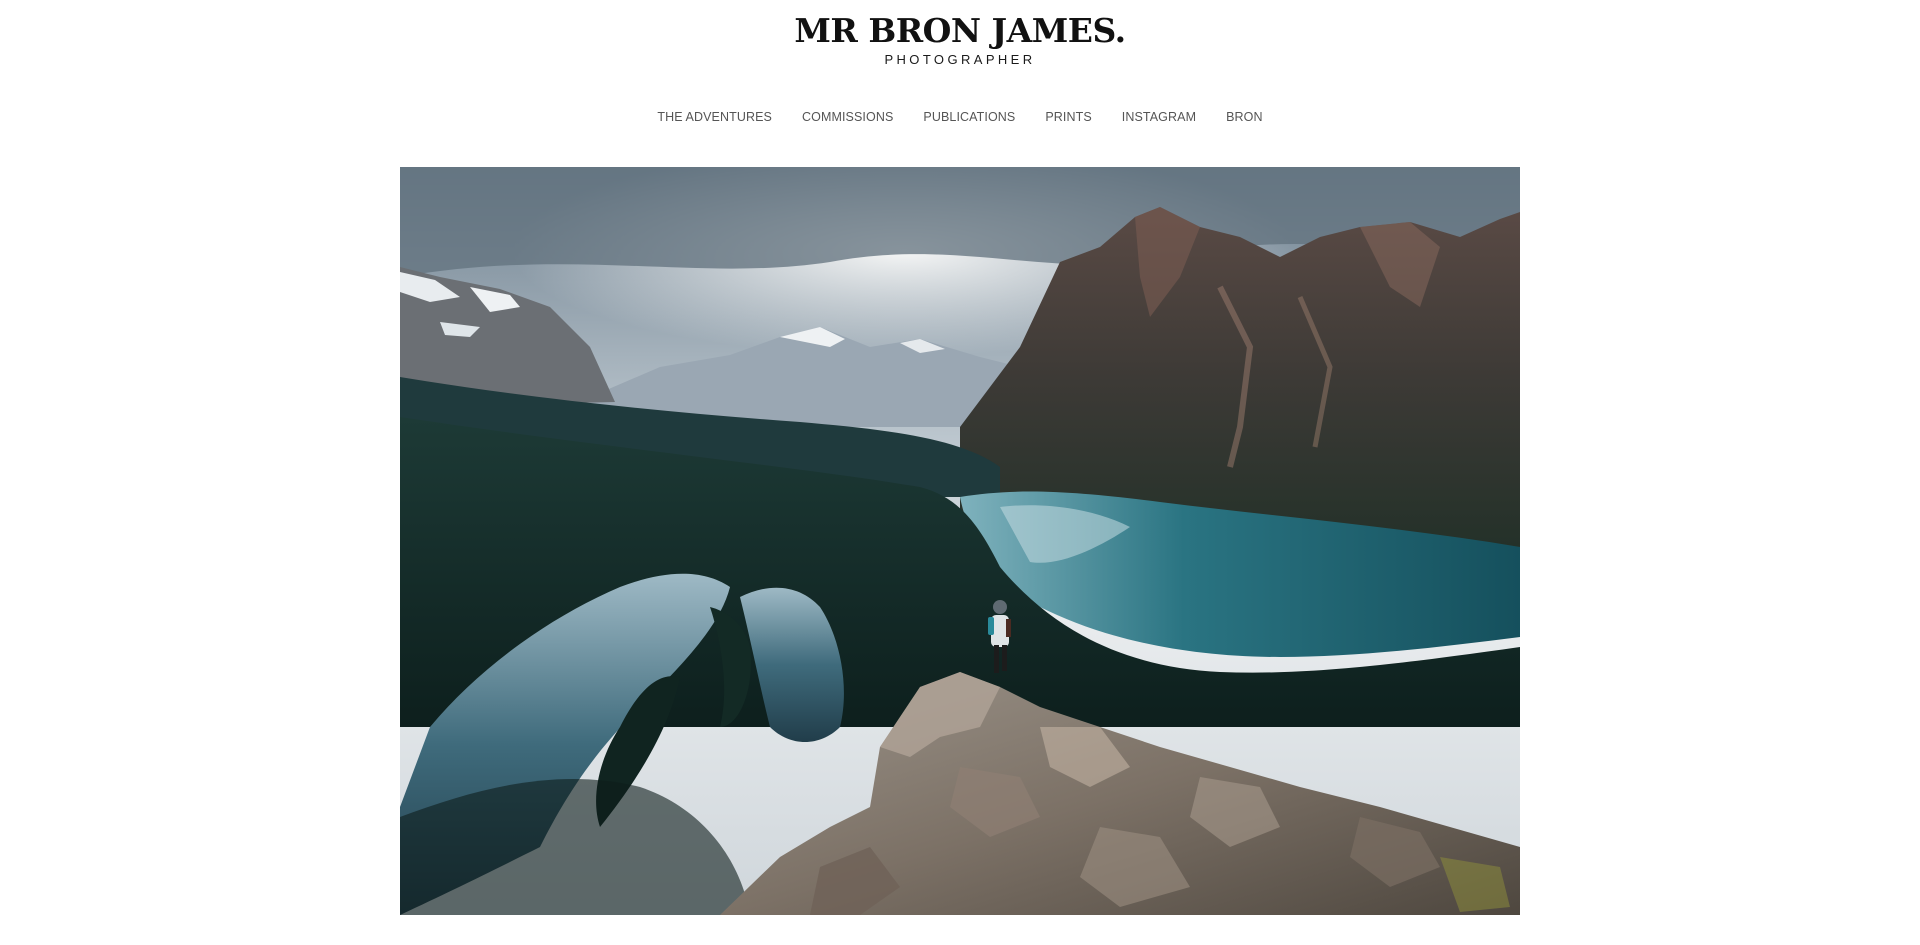  I want to click on nav-item-prints: PRINTS, so click(1068, 117).